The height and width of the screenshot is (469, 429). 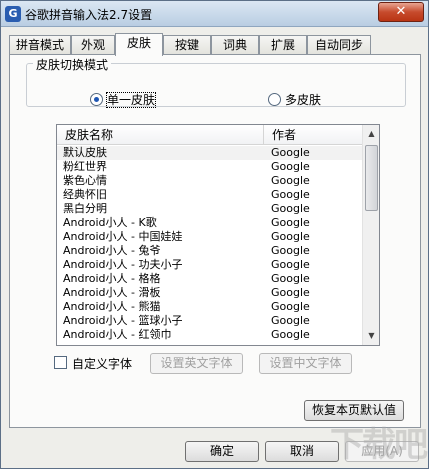 I want to click on table-row: Android小人 - 中国娃娃 Google, so click(x=210, y=237).